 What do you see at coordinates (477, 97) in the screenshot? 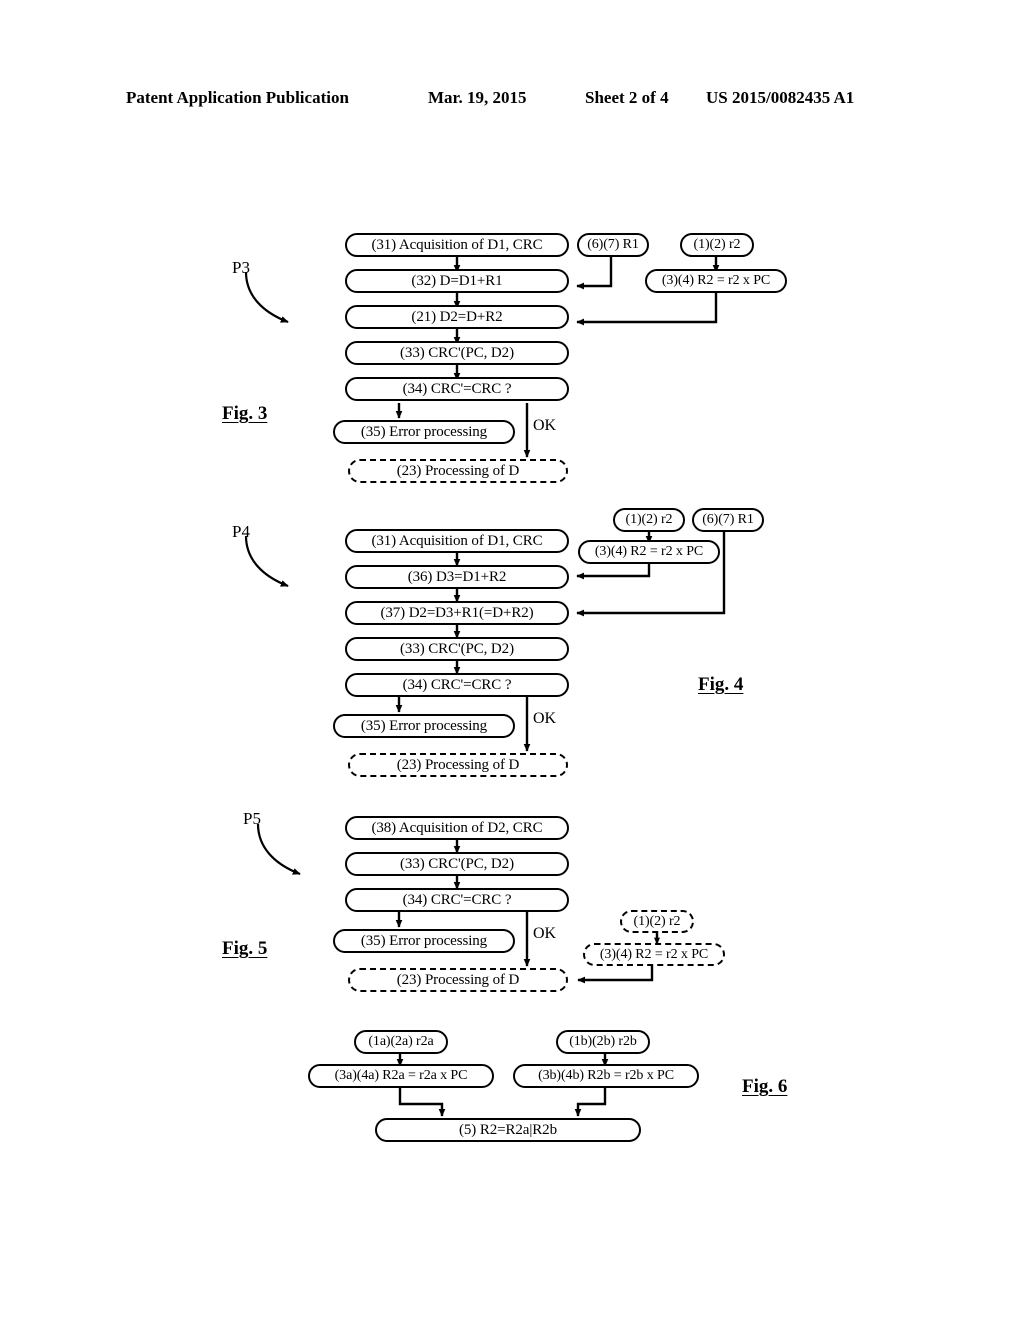
I see `header-date: Mar. 19, 2015` at bounding box center [477, 97].